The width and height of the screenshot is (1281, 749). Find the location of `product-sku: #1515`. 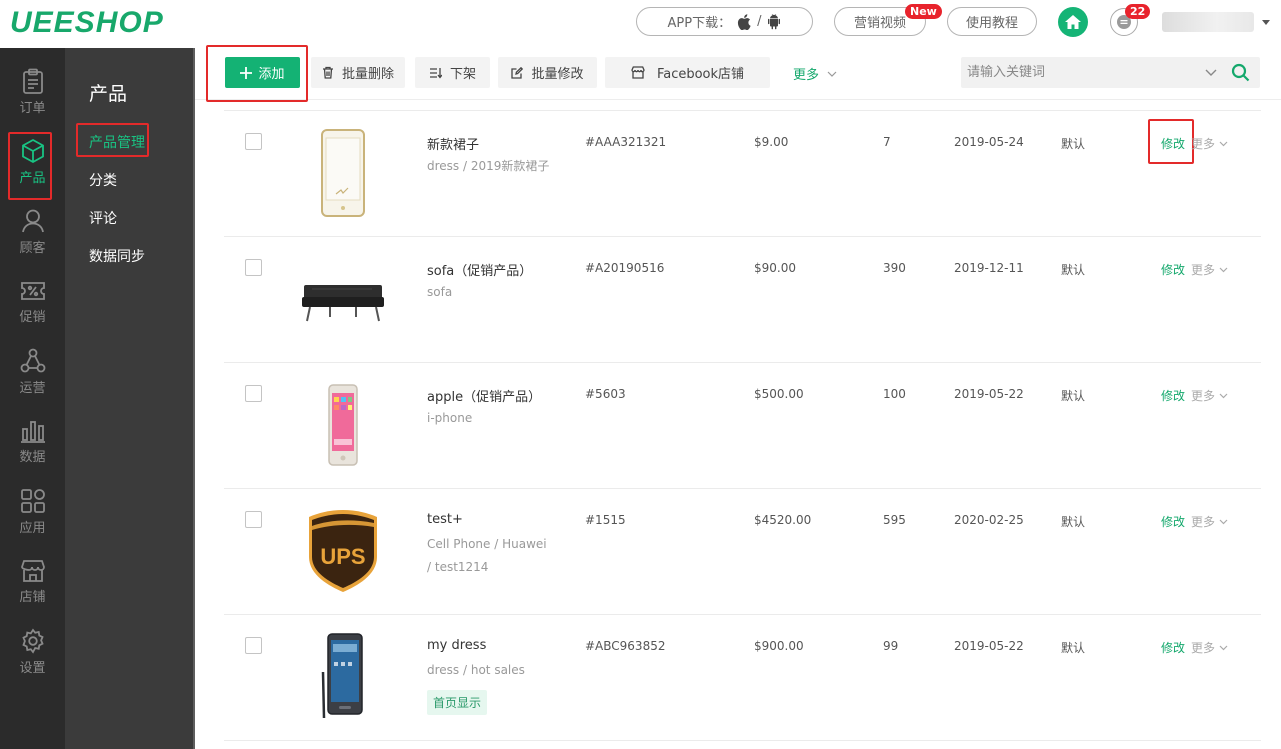

product-sku: #1515 is located at coordinates (605, 520).